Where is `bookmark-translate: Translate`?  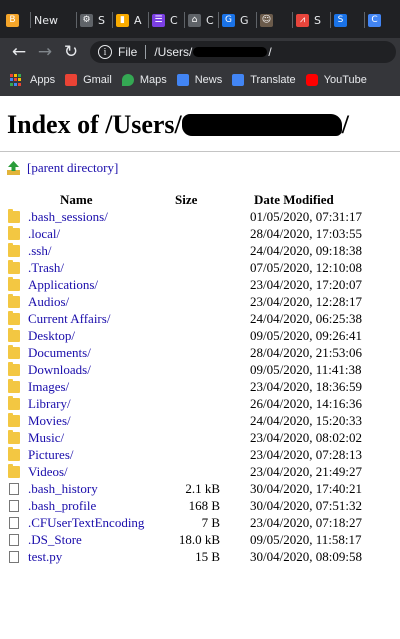
bookmark-translate: Translate is located at coordinates (264, 80).